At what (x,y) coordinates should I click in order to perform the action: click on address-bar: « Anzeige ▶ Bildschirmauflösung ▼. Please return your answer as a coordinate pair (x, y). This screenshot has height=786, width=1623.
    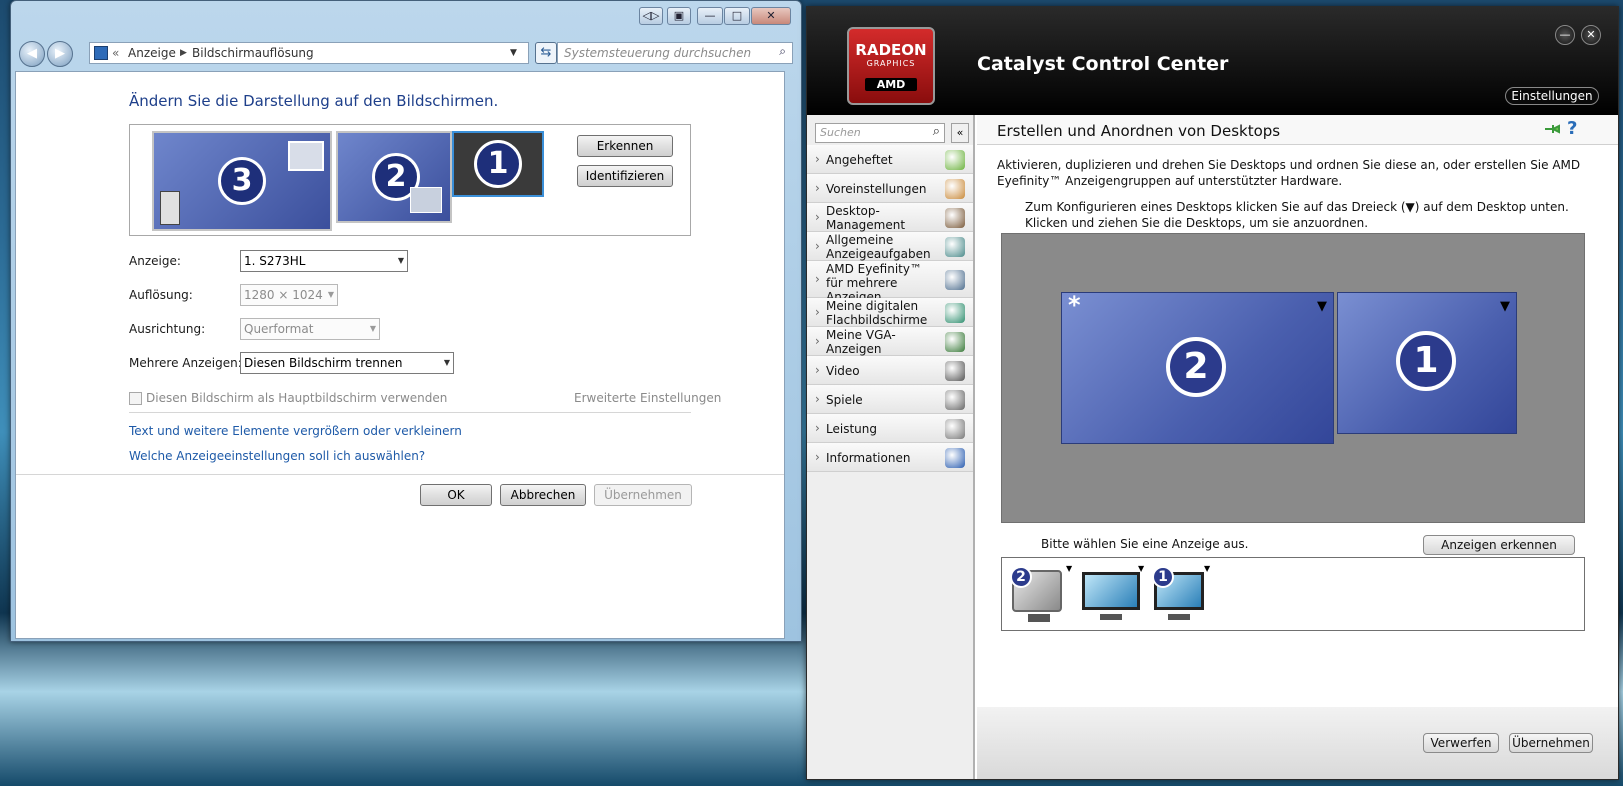
    Looking at the image, I should click on (309, 53).